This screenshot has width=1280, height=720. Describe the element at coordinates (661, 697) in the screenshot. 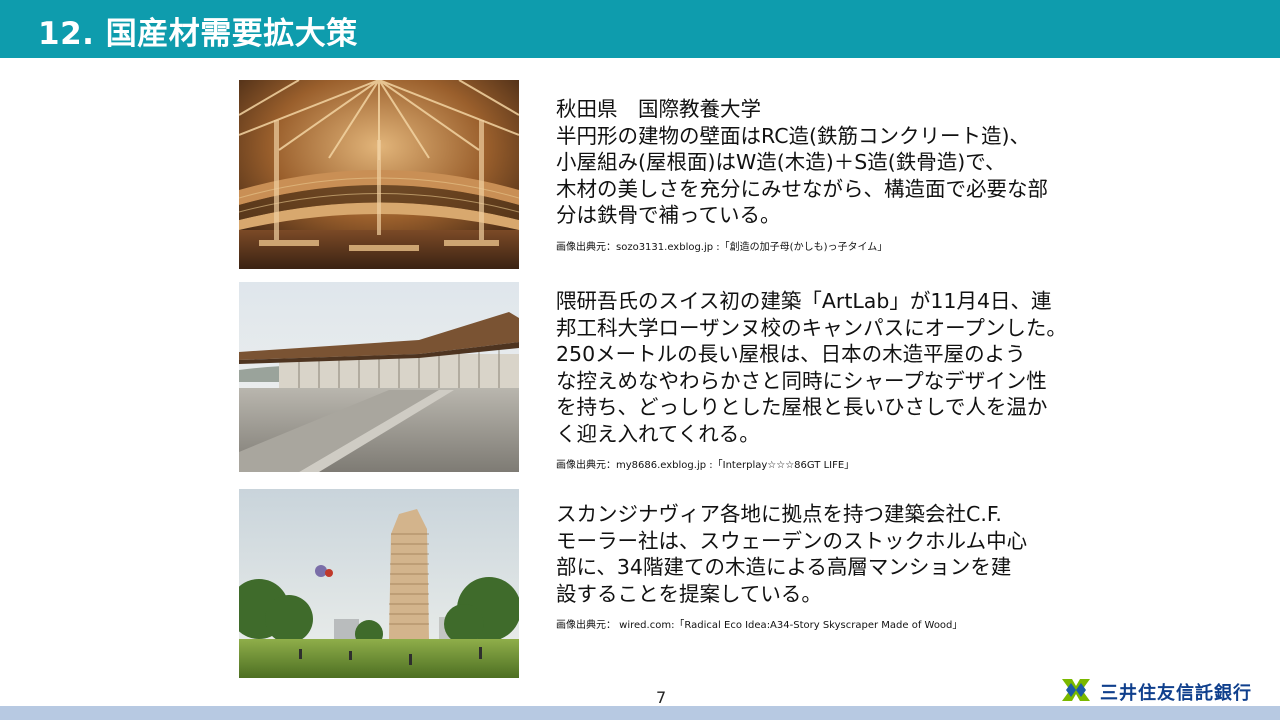

I see `page-number: 7` at that location.